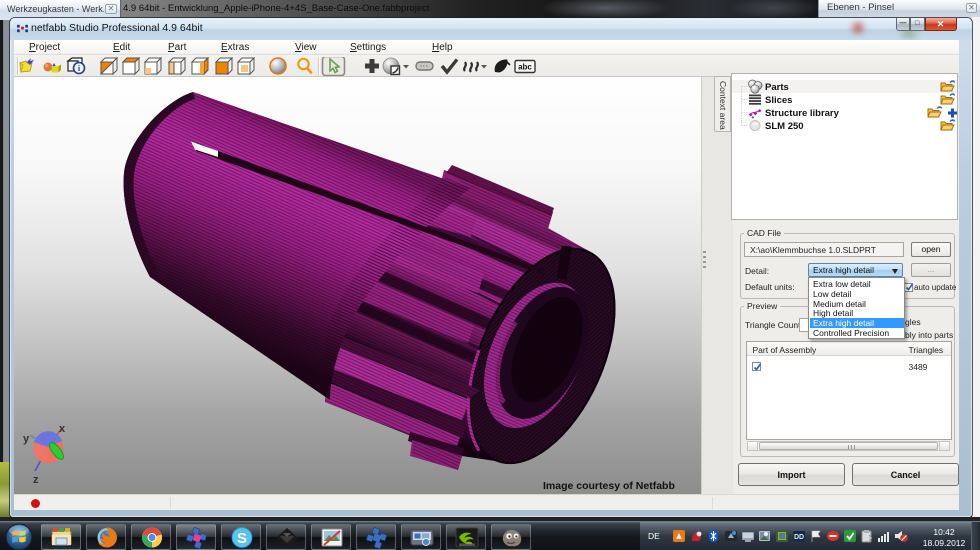 This screenshot has width=980, height=550. Describe the element at coordinates (26, 439) in the screenshot. I see `svg-text: y` at that location.